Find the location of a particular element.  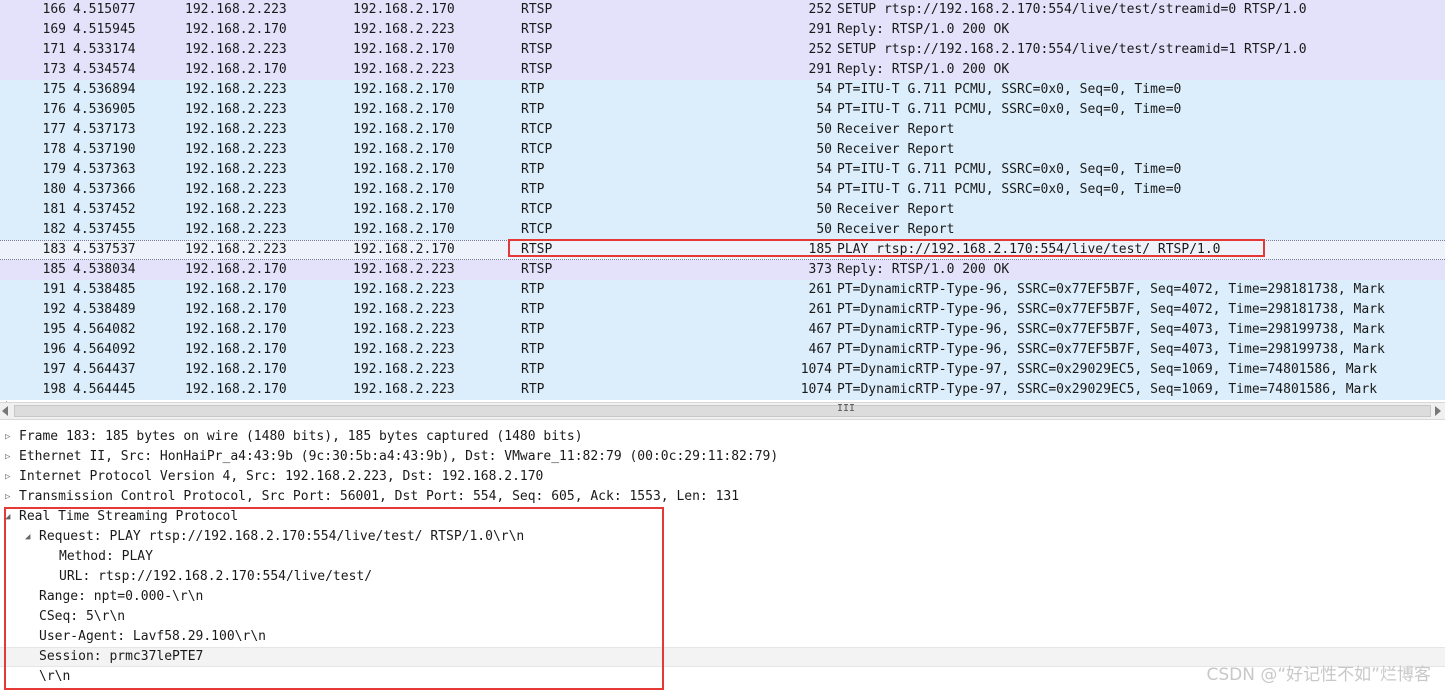

packet-no-cell: 181 is located at coordinates (54, 209).